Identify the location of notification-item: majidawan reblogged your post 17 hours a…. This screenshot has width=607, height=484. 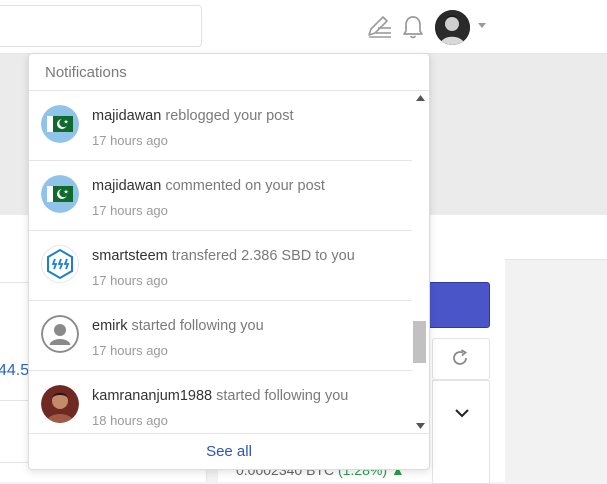
(220, 126).